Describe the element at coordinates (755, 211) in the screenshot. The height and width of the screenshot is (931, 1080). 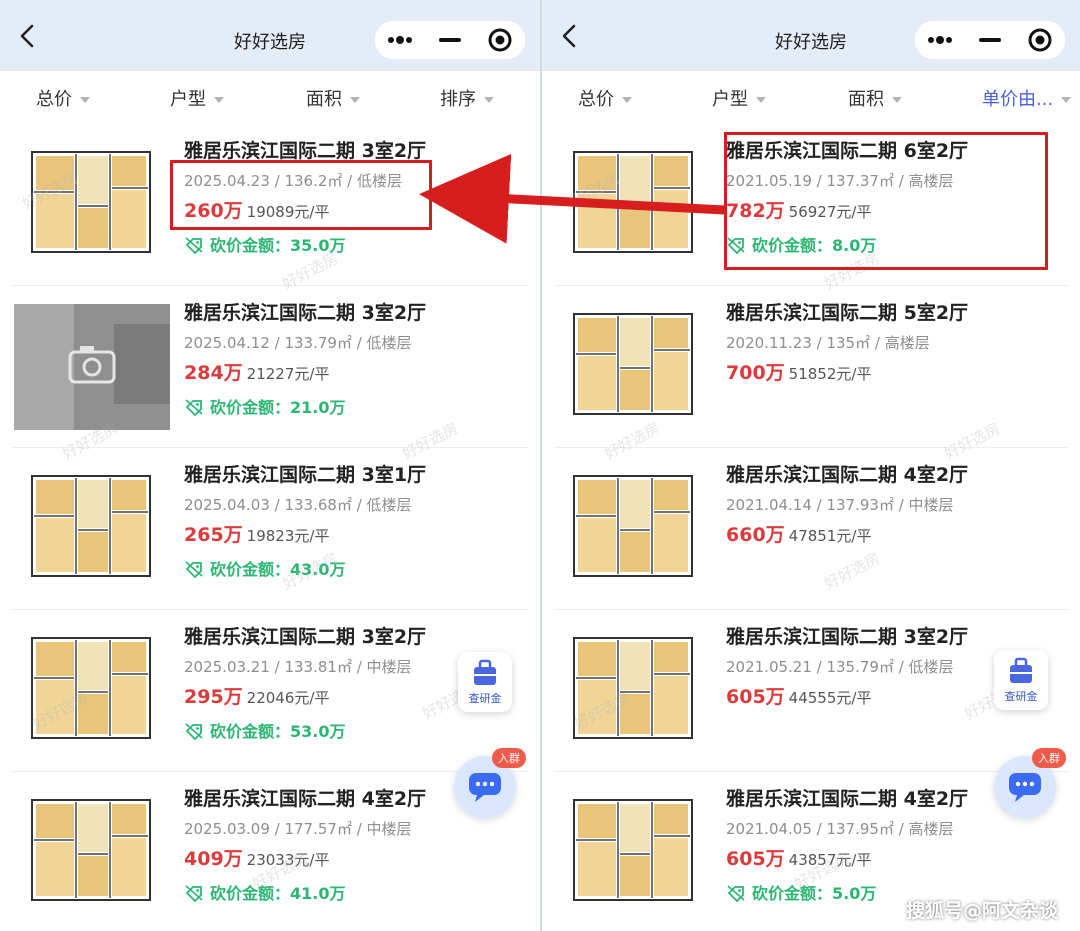
I see `total-price: 782万` at that location.